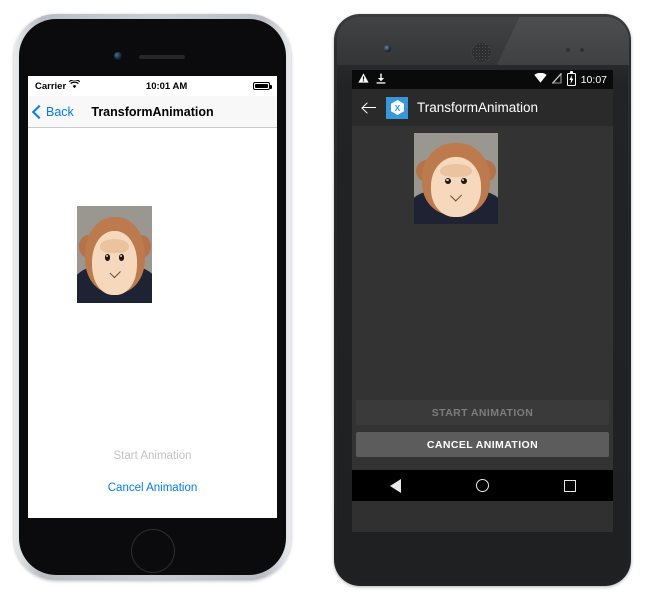  I want to click on android-app-bar: X TransformAnimation, so click(482, 107).